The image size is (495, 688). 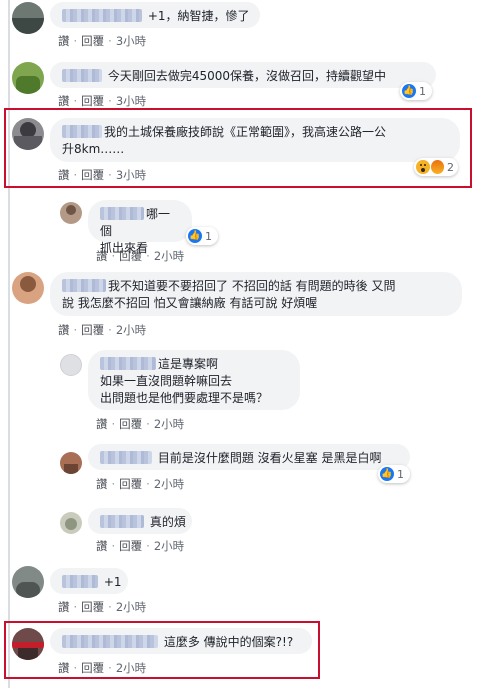 I want to click on comment-bubble: +1，納智捷，慘了, so click(x=155, y=15).